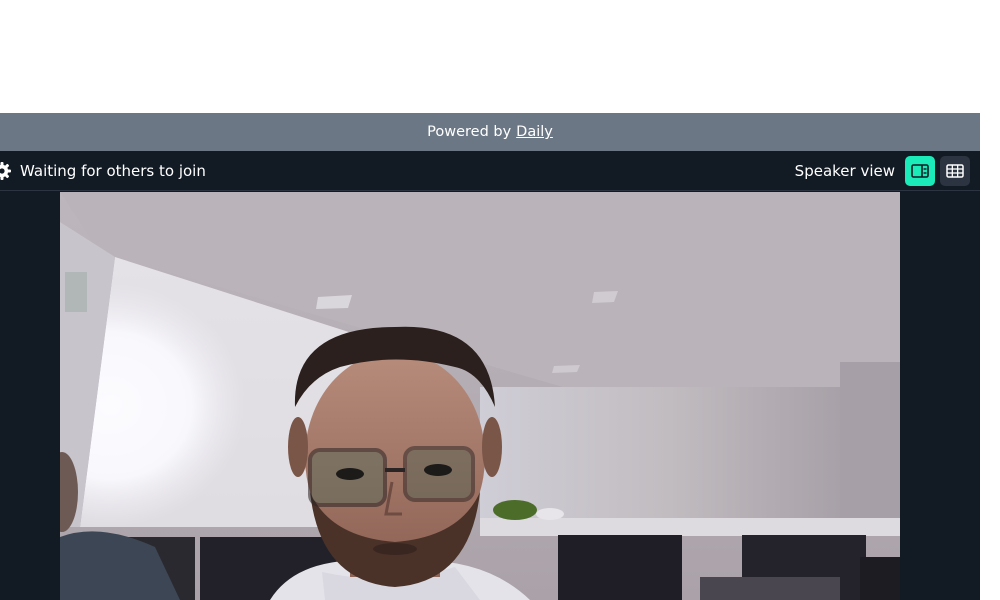 The width and height of the screenshot is (1000, 600). Describe the element at coordinates (844, 171) in the screenshot. I see `view-mode-label: Speaker view` at that location.